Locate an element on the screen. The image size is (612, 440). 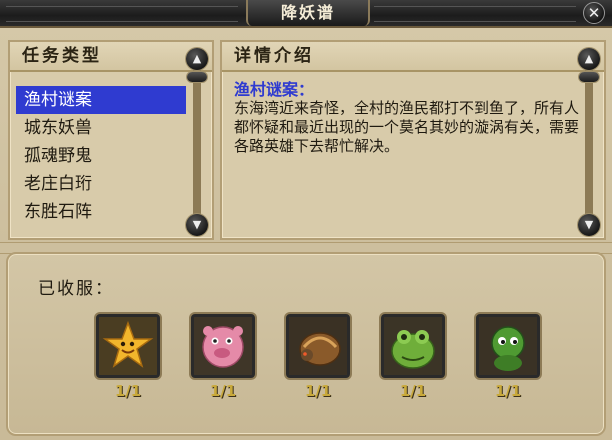
detail-scrollbar: ▲ ▼ is located at coordinates (589, 141).